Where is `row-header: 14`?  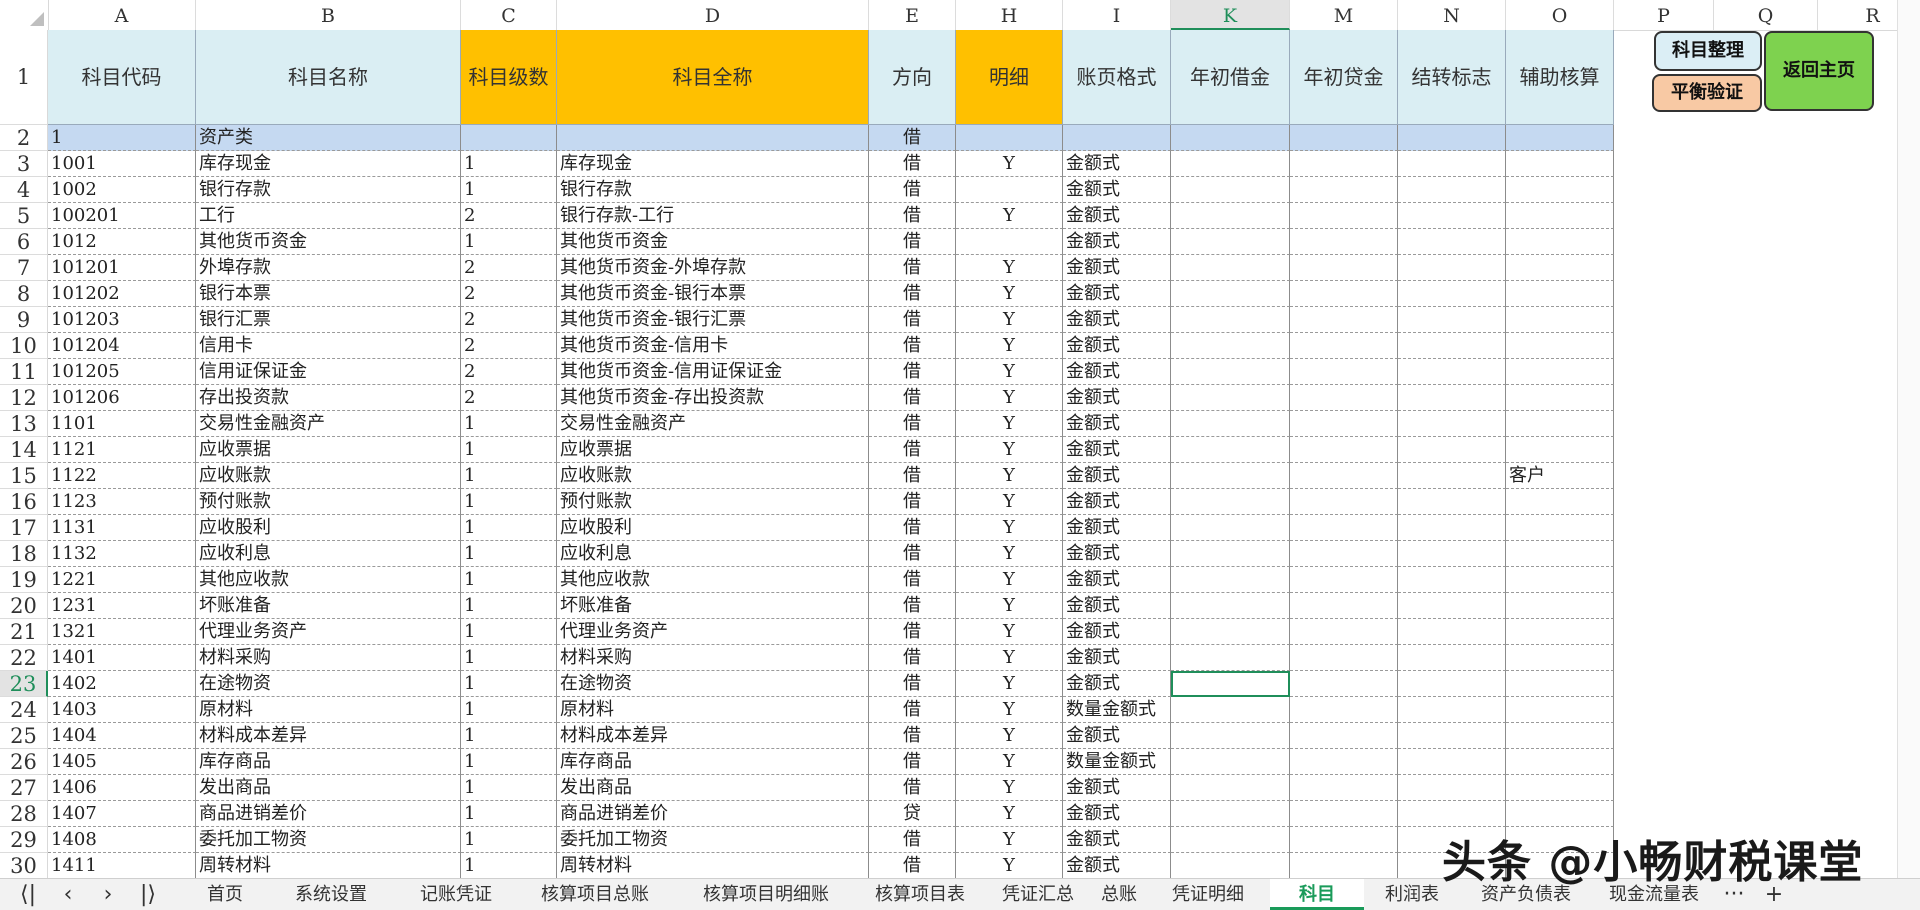
row-header: 14 is located at coordinates (24, 450).